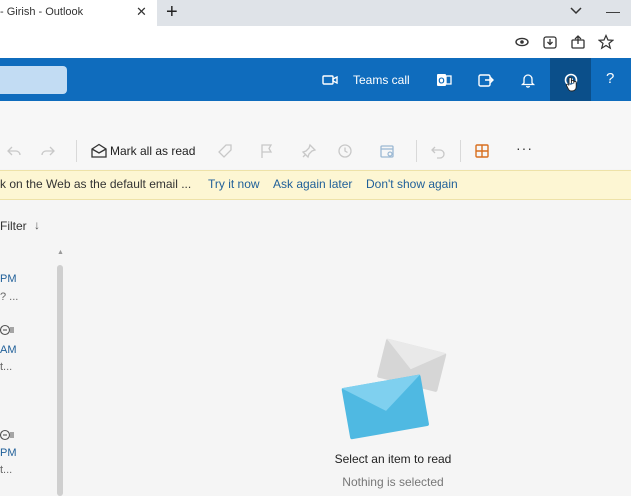 The width and height of the screenshot is (631, 496). What do you see at coordinates (99, 151) in the screenshot?
I see `mark-read-envelope-icon` at bounding box center [99, 151].